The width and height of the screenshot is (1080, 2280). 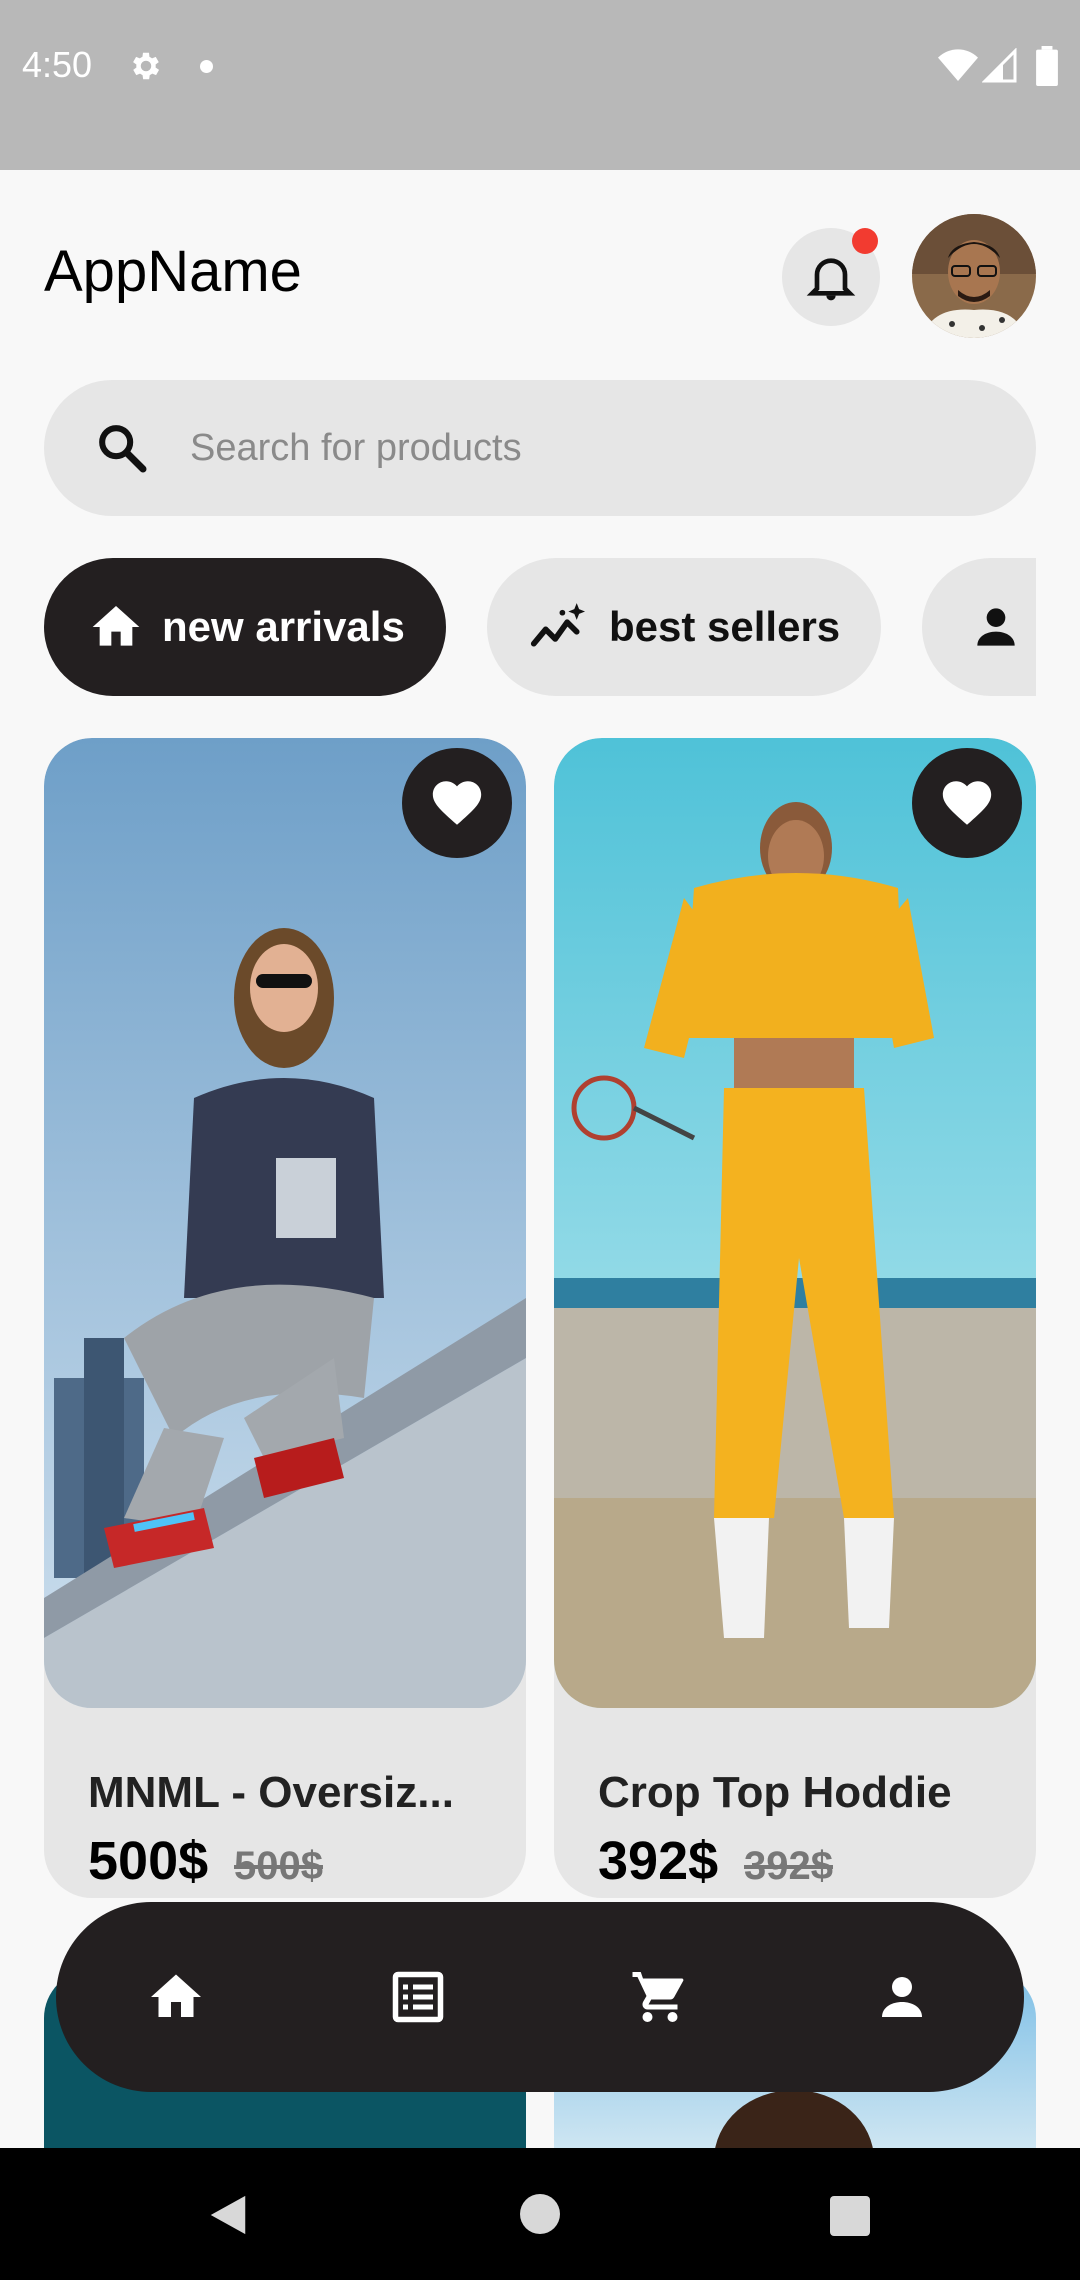 I want to click on chip-best-sellers: best sellers, so click(x=684, y=627).